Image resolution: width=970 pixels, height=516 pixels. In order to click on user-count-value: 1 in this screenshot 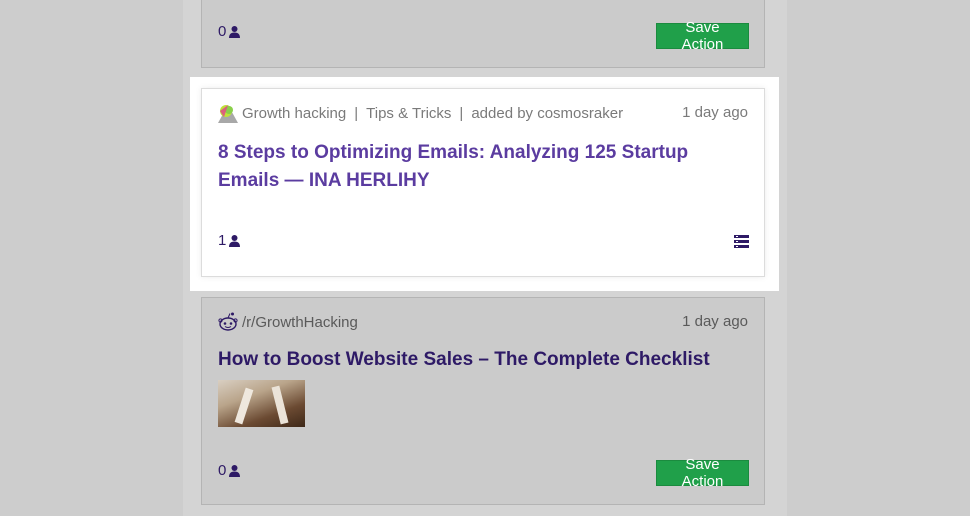, I will do `click(222, 240)`.